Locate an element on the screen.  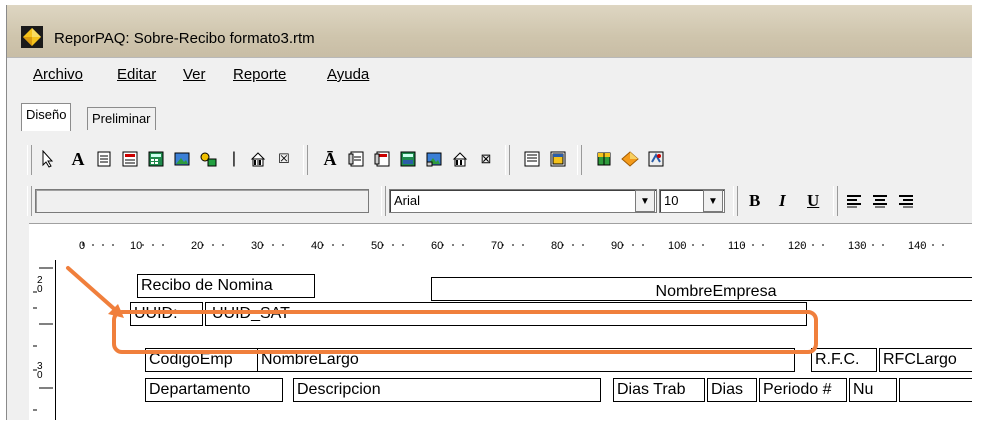
dbimage-icon is located at coordinates (434, 159).